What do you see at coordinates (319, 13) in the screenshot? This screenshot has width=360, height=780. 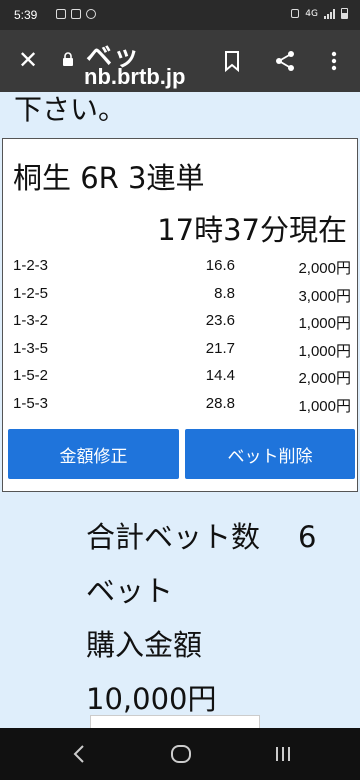 I see `system-icons: 4G` at bounding box center [319, 13].